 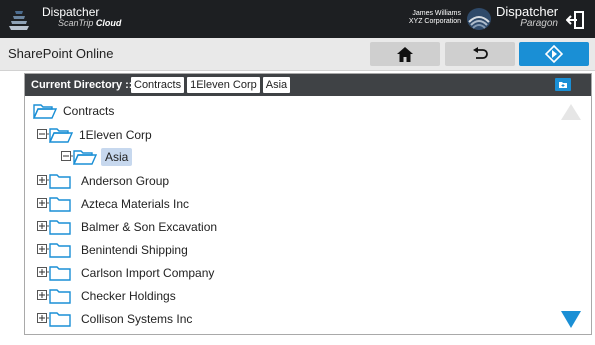 I want to click on tree-item: Collison Systems Inc, so click(x=114, y=319).